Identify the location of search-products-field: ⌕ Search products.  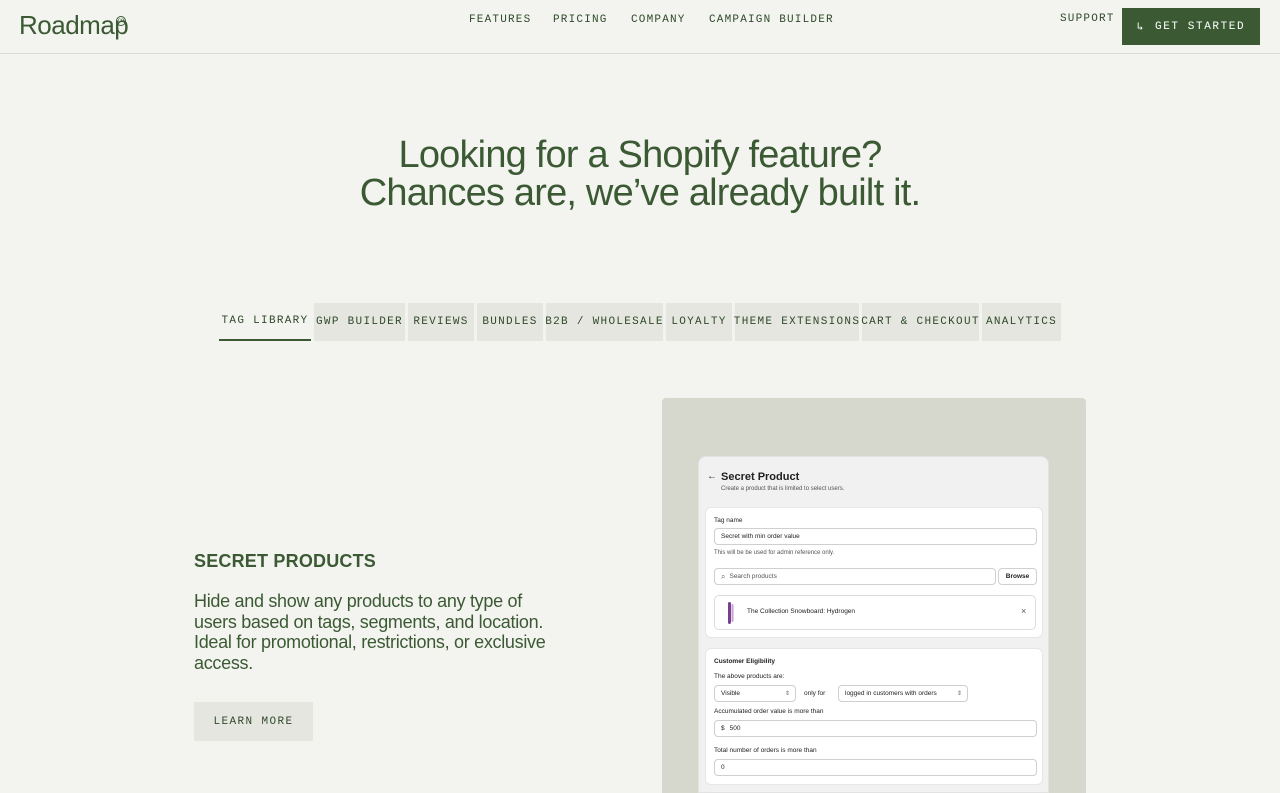
(855, 576).